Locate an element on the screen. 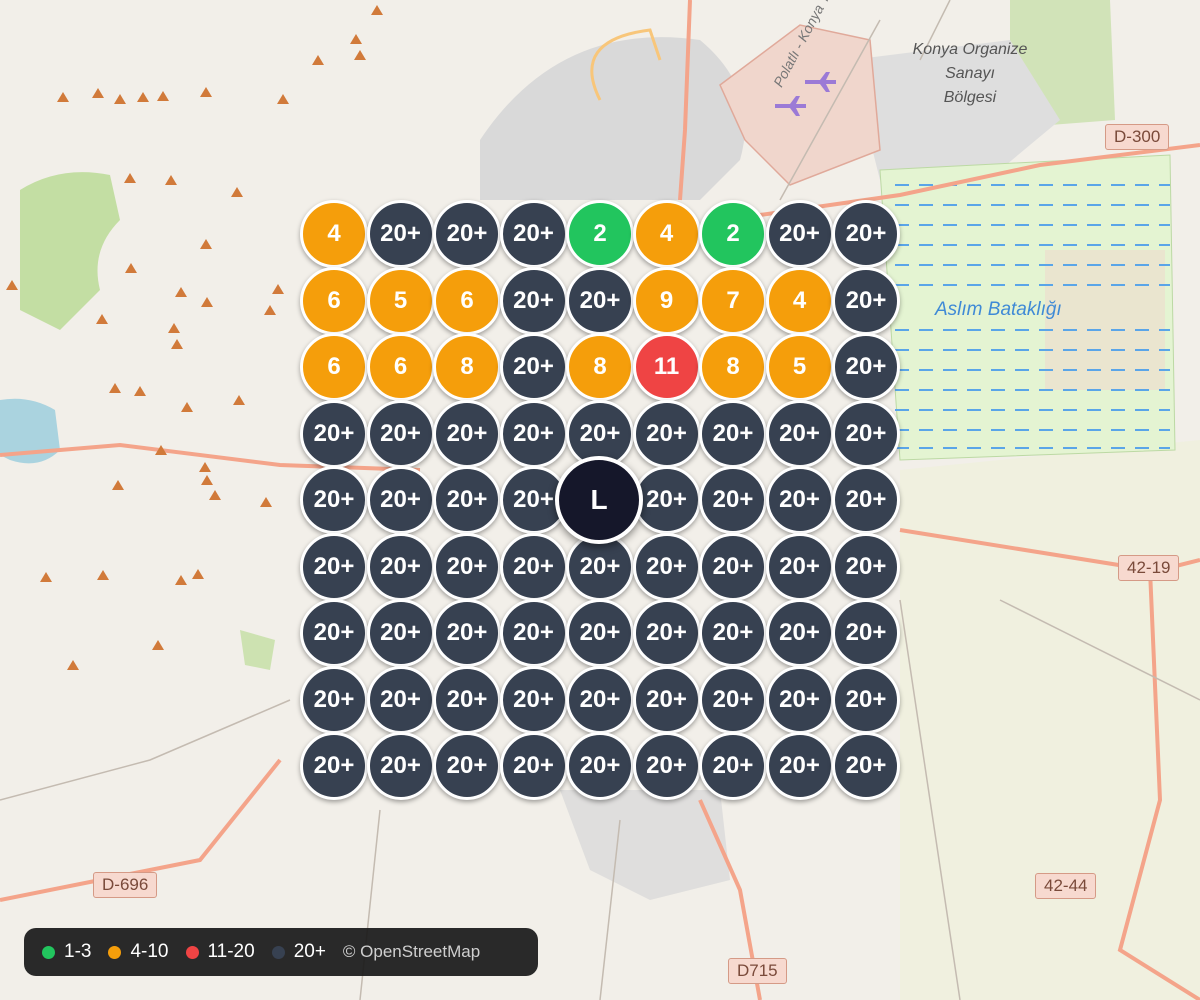  center-location-pin: L is located at coordinates (599, 500).